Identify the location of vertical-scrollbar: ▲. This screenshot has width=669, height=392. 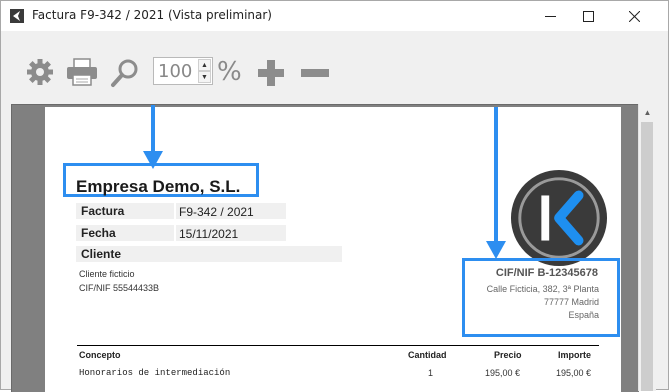
(647, 247).